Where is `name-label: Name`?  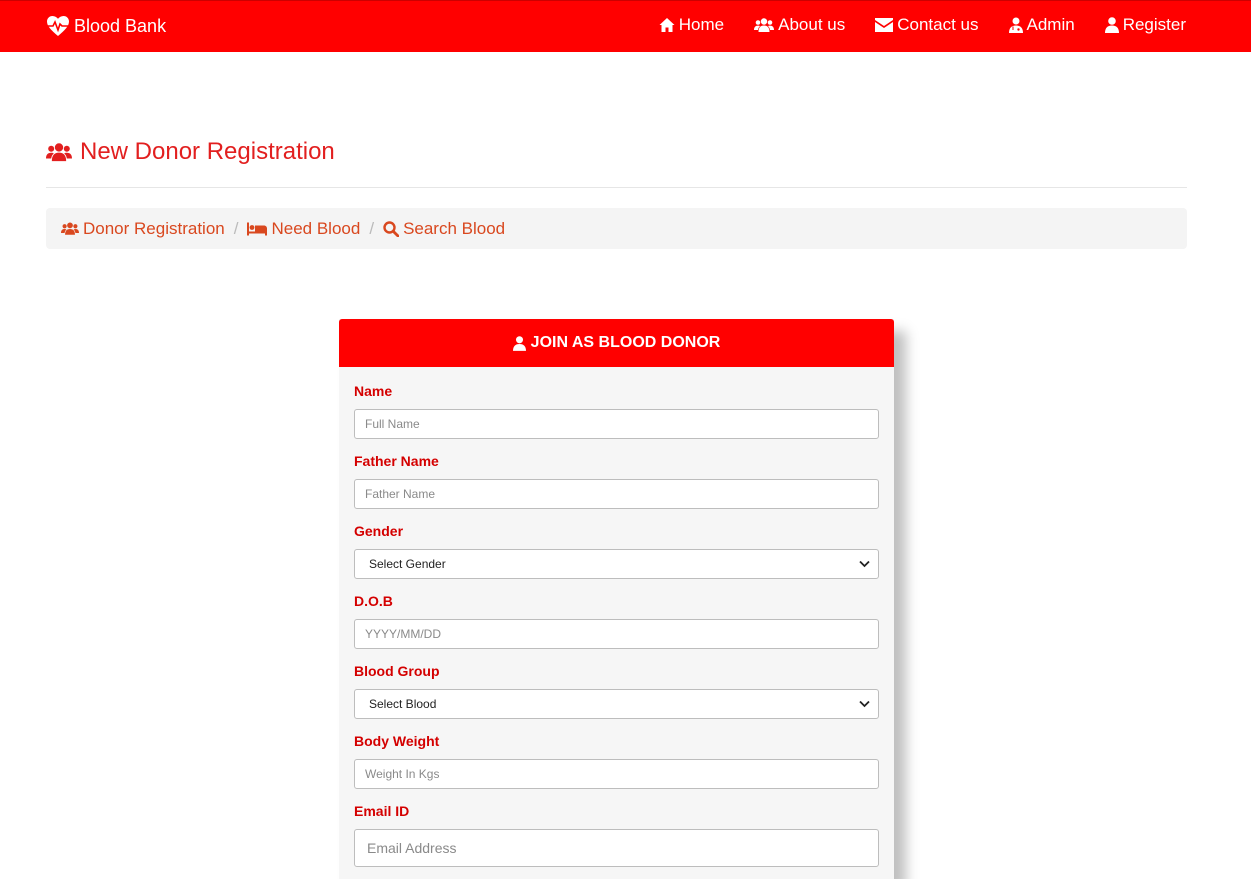
name-label: Name is located at coordinates (373, 391).